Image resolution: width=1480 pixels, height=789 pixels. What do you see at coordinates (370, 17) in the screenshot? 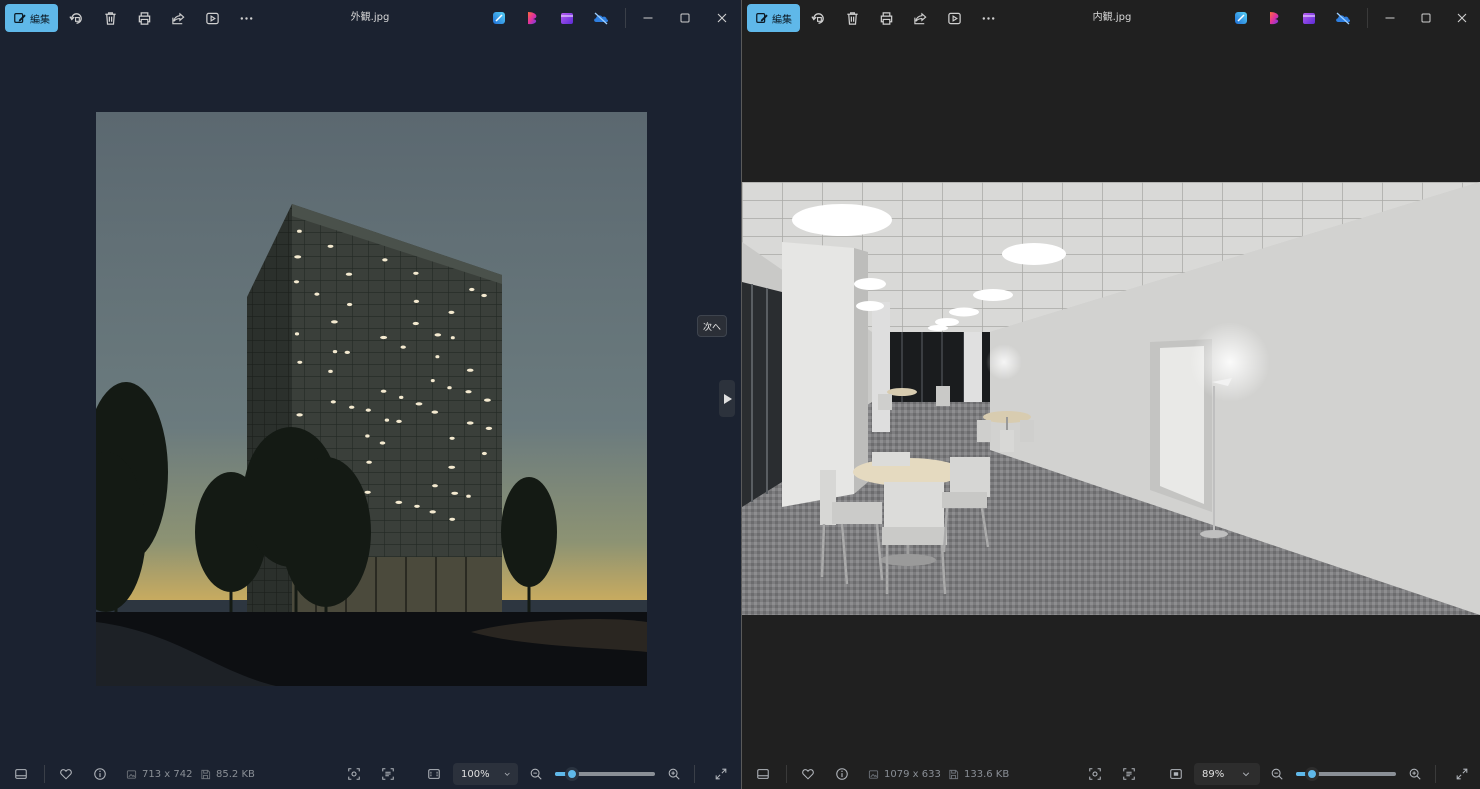
I see `window-title: 外観.jpg` at bounding box center [370, 17].